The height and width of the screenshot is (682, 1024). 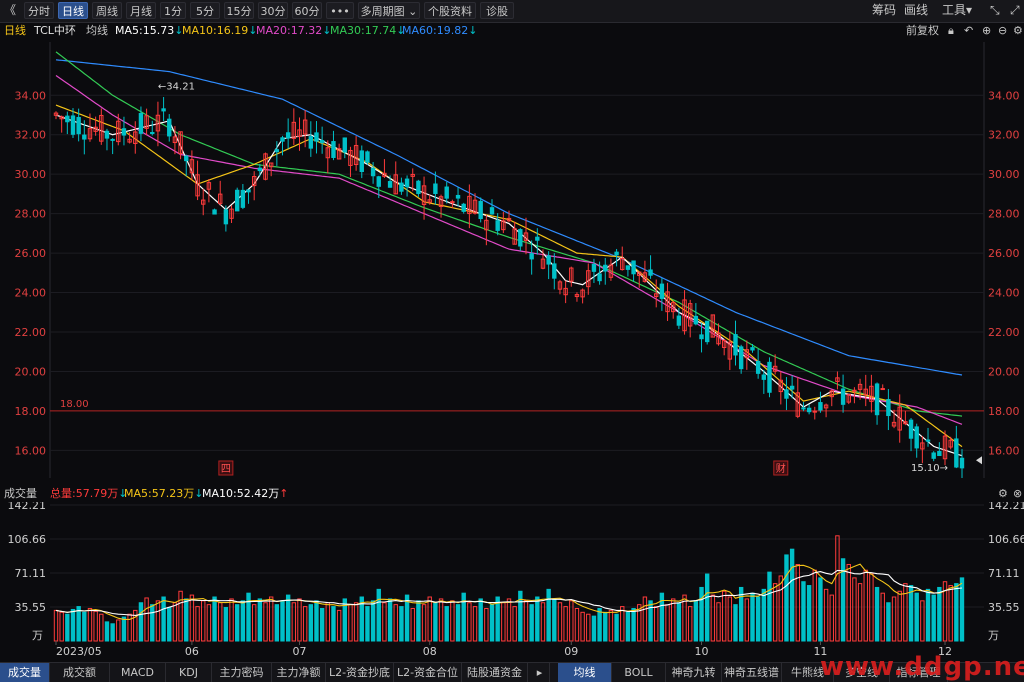 What do you see at coordinates (1004, 607) in the screenshot?
I see `volume-tick-right: 35.55` at bounding box center [1004, 607].